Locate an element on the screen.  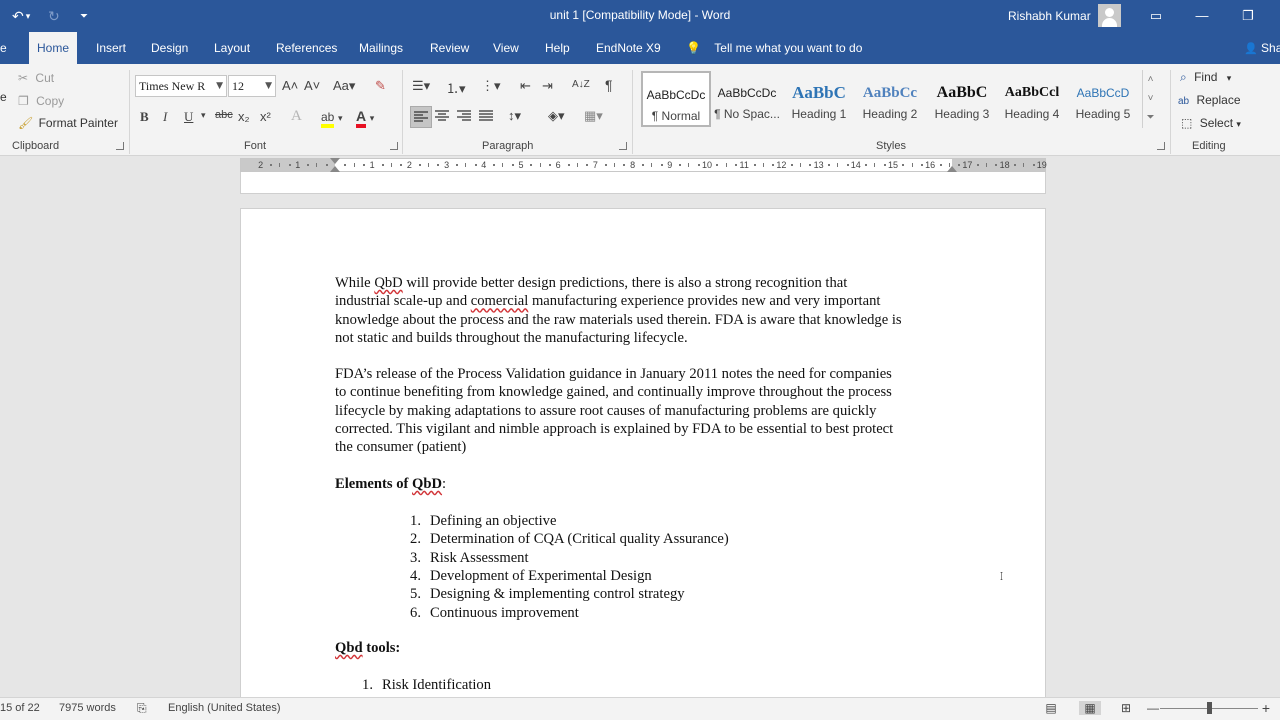
bold-button: B is located at coordinates (144, 117).